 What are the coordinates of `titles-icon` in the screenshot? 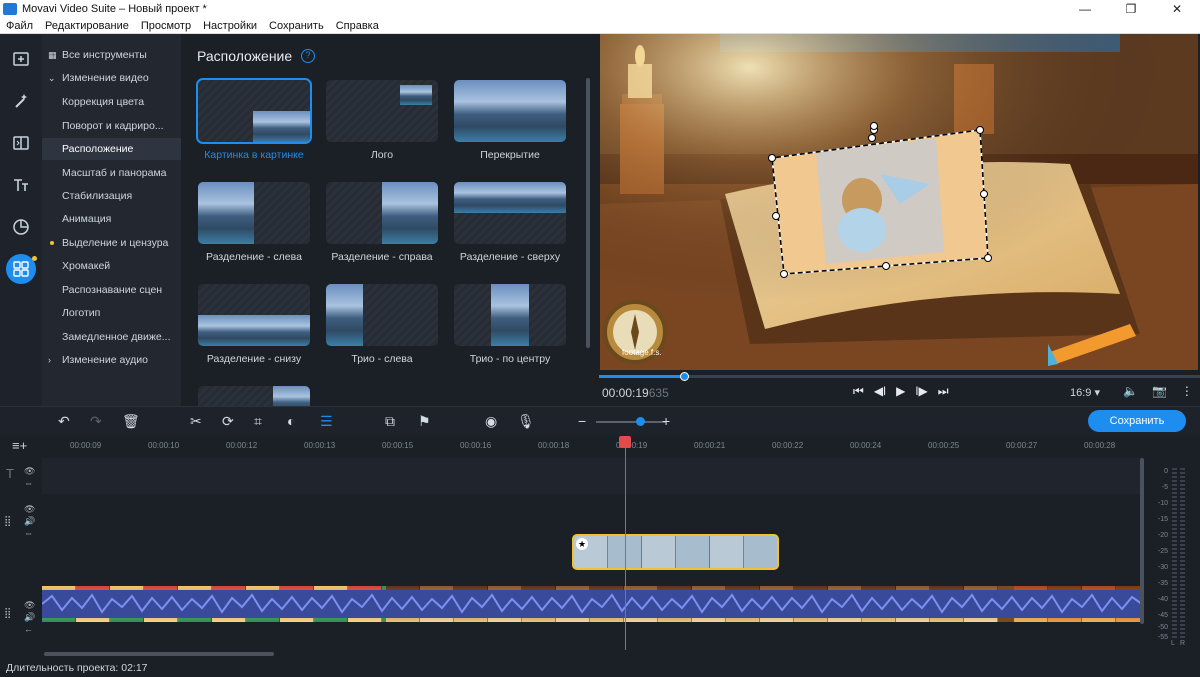 It's located at (21, 185).